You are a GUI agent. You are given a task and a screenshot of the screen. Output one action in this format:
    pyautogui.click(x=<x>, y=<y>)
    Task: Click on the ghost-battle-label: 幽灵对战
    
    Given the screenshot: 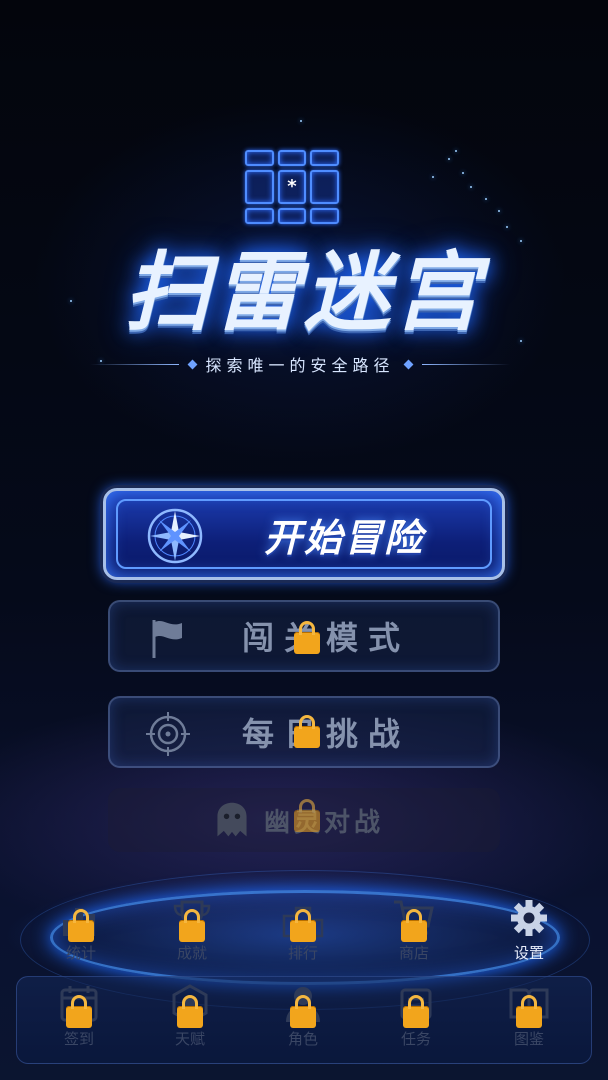 What is the action you would take?
    pyautogui.click(x=323, y=822)
    